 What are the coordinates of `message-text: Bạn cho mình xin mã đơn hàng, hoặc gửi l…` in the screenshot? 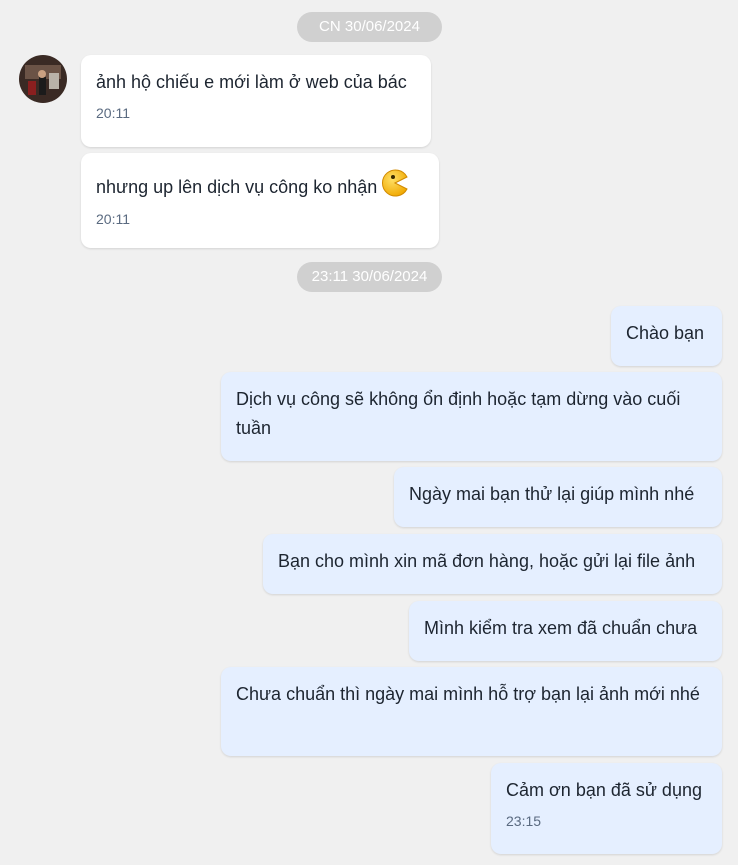 It's located at (487, 561).